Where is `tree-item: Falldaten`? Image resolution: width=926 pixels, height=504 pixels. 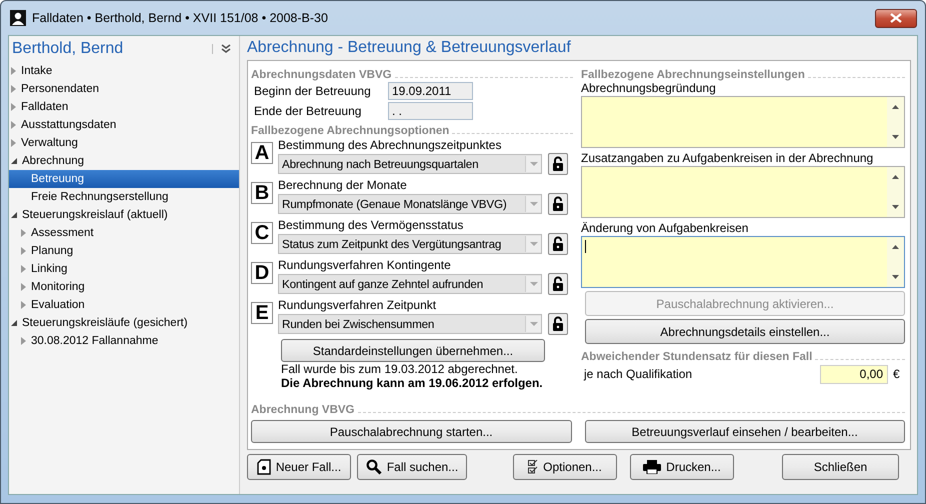
tree-item: Falldaten is located at coordinates (124, 107).